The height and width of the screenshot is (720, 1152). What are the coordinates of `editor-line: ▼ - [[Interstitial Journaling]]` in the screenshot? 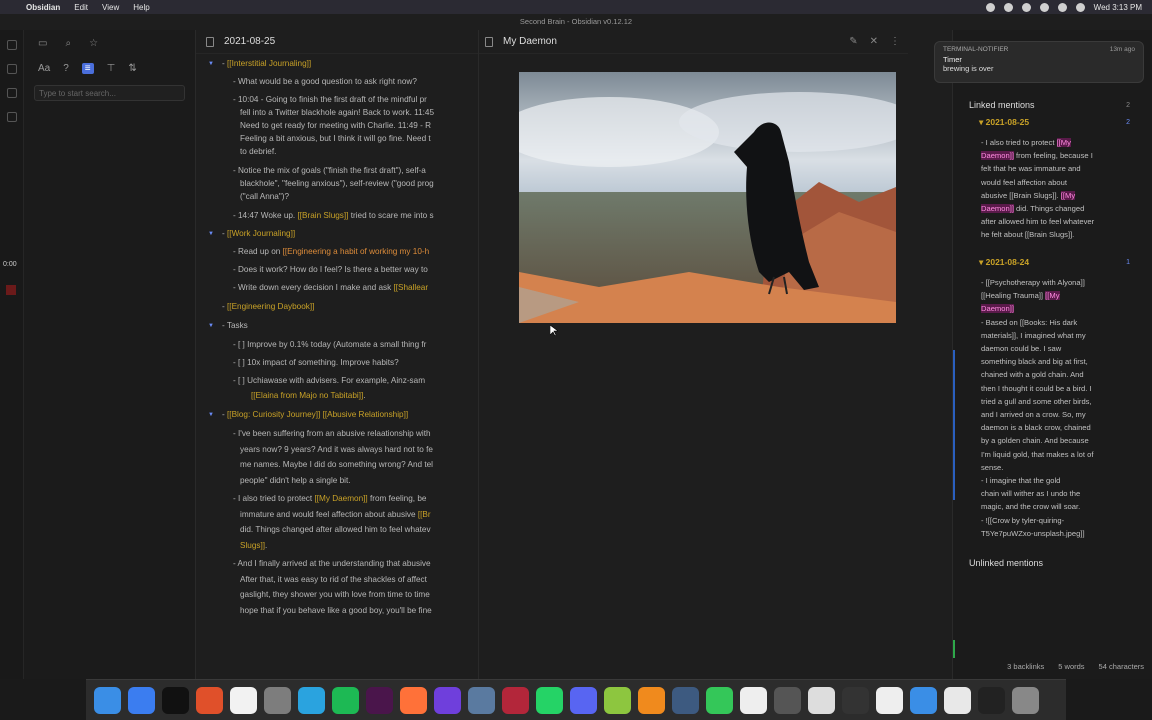 It's located at (259, 64).